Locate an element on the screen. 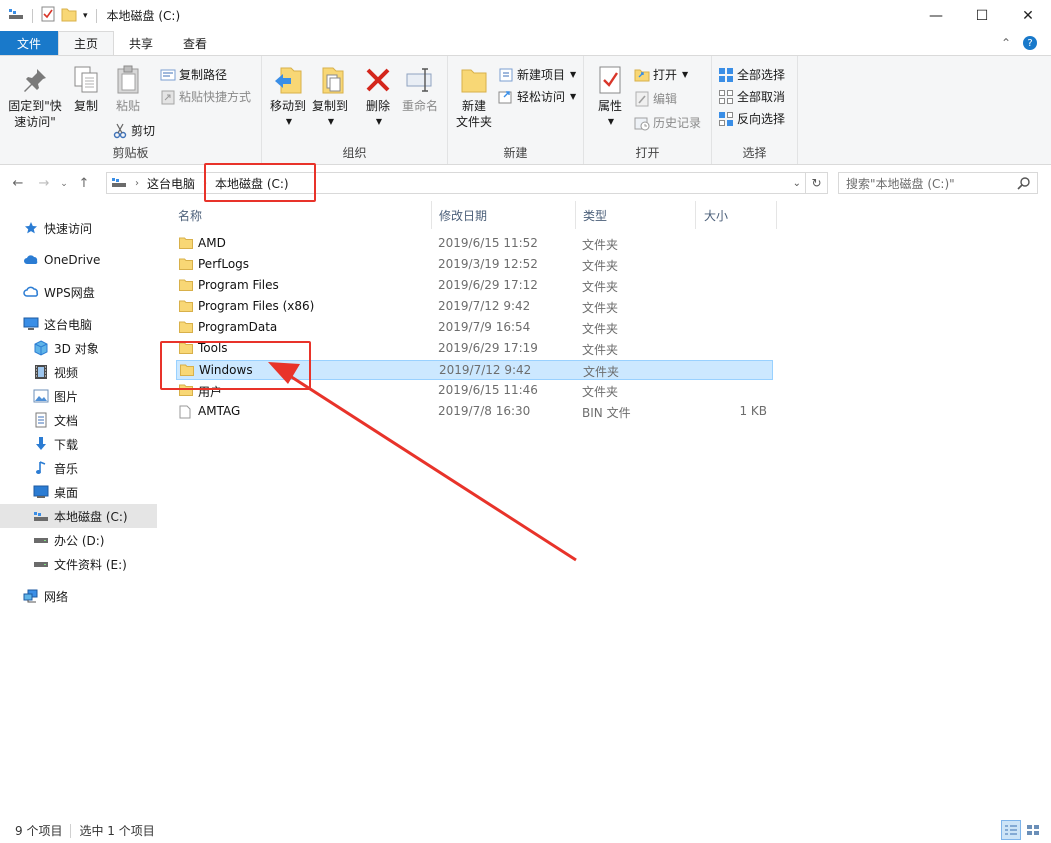 This screenshot has height=843, width=1051. edit-icon is located at coordinates (642, 99).